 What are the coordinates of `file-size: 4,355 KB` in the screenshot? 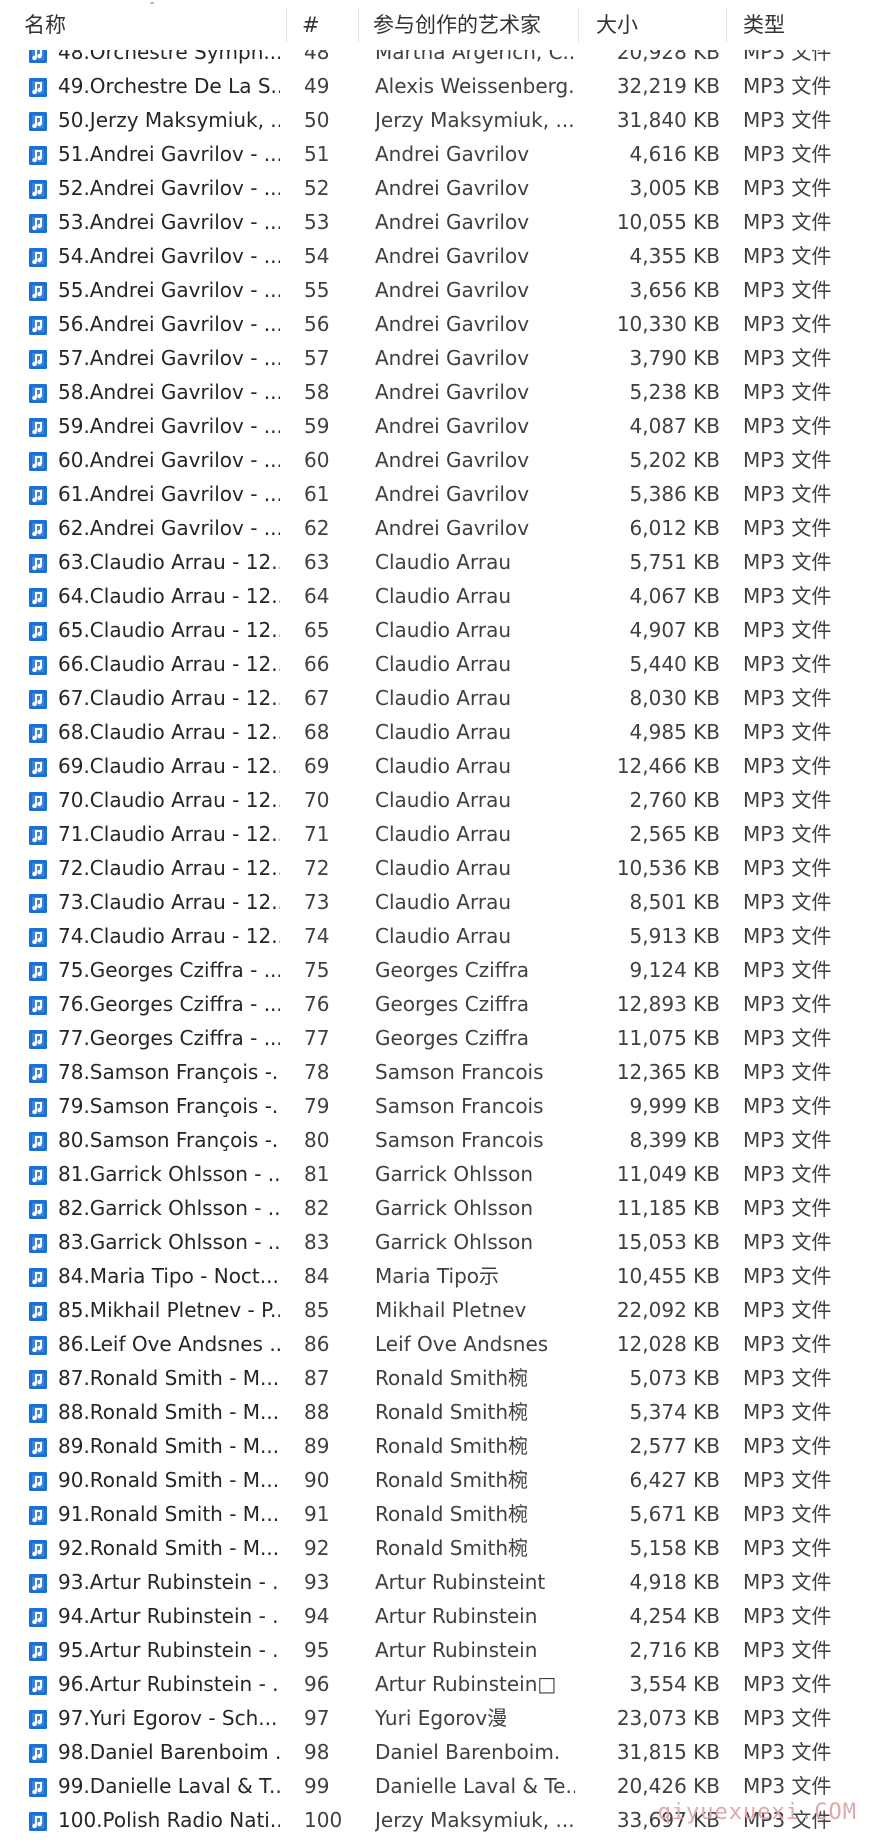 It's located at (674, 256).